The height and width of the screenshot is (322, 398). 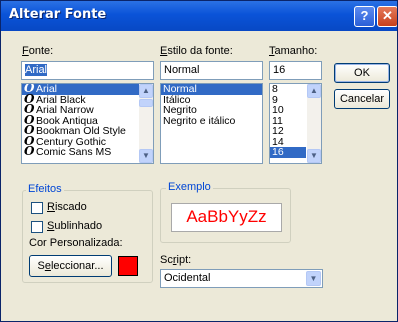 I want to click on style-label: Estilo da fonte:, so click(x=196, y=51).